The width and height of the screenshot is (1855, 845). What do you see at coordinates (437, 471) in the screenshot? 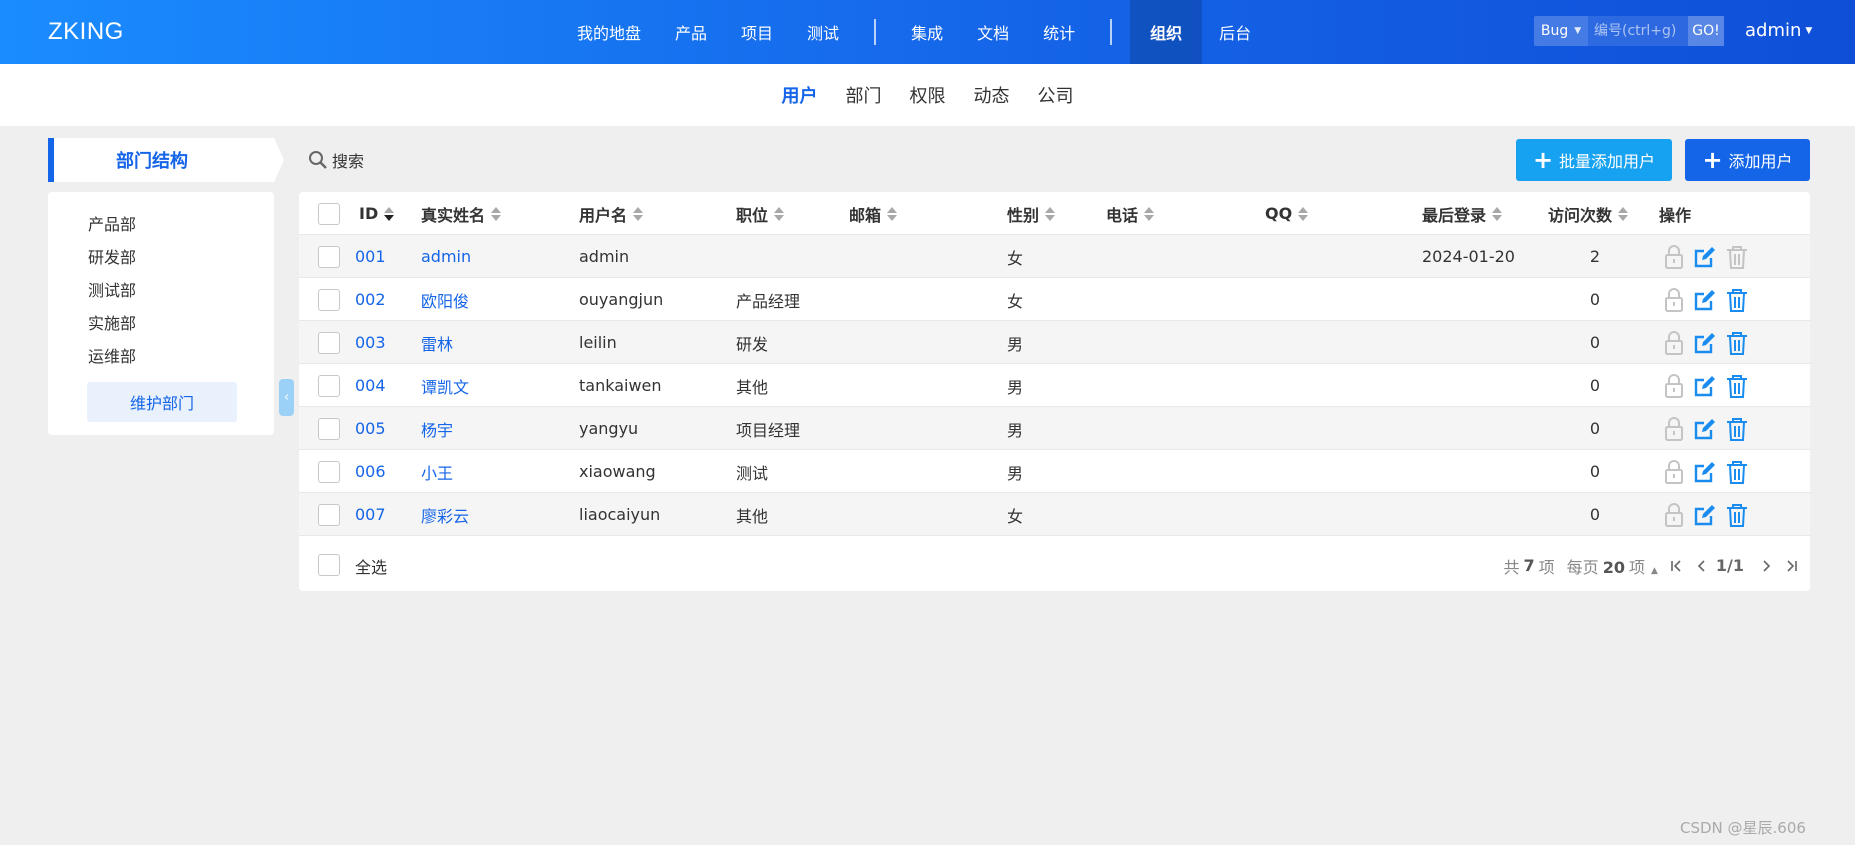
I see `cell-realname: 小王` at bounding box center [437, 471].